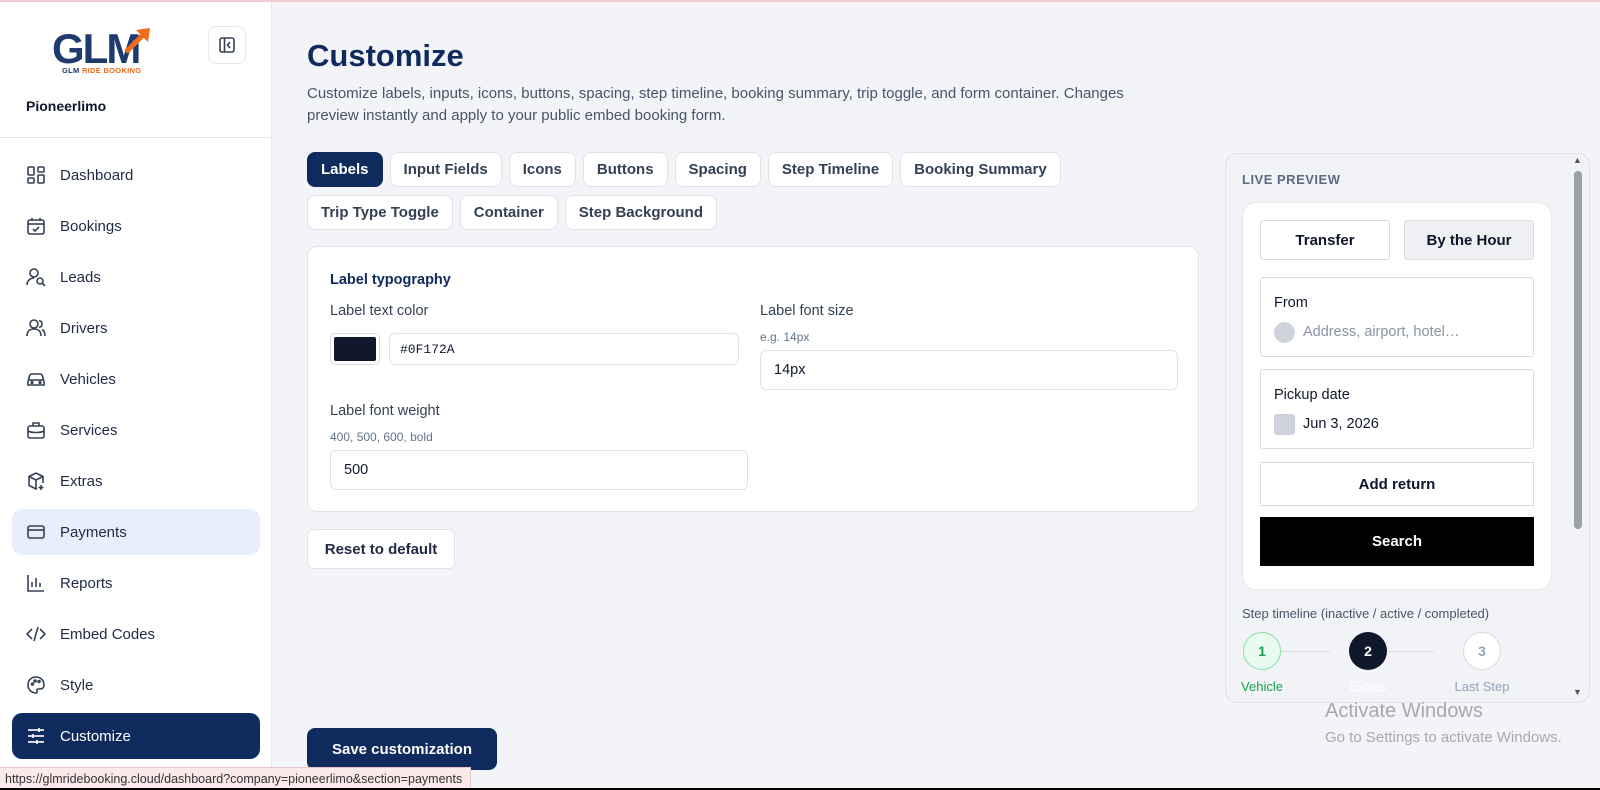  I want to click on tab-input-fields: Input Fields, so click(445, 169).